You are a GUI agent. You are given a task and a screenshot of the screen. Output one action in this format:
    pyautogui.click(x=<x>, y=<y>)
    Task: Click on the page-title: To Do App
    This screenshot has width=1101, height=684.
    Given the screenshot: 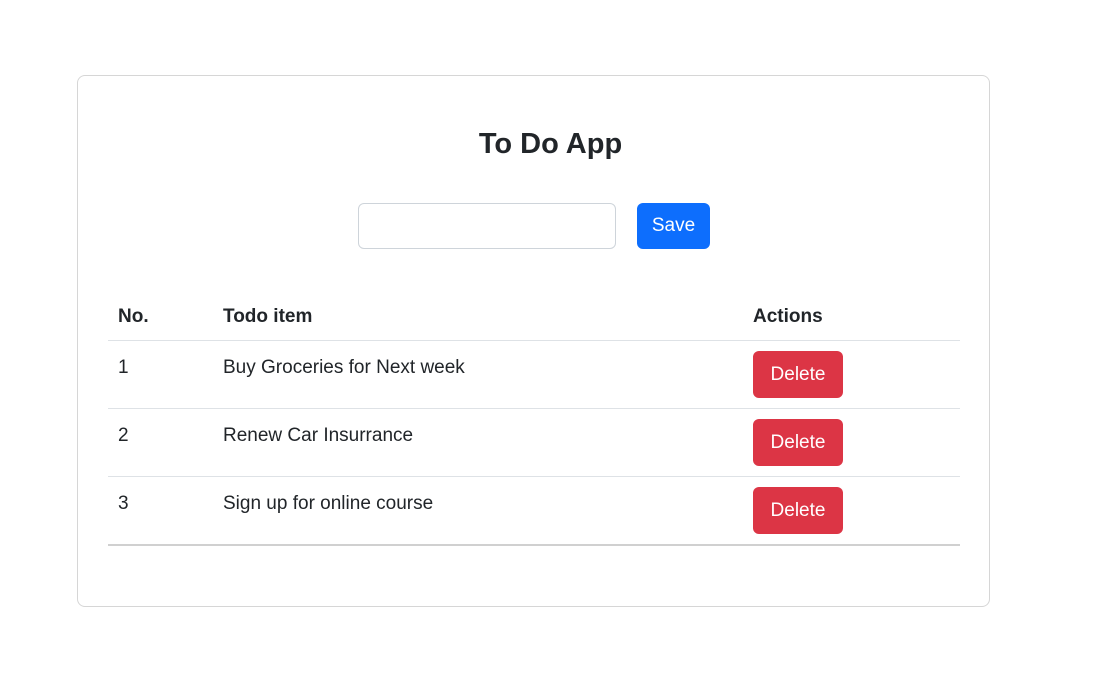 What is the action you would take?
    pyautogui.click(x=550, y=144)
    